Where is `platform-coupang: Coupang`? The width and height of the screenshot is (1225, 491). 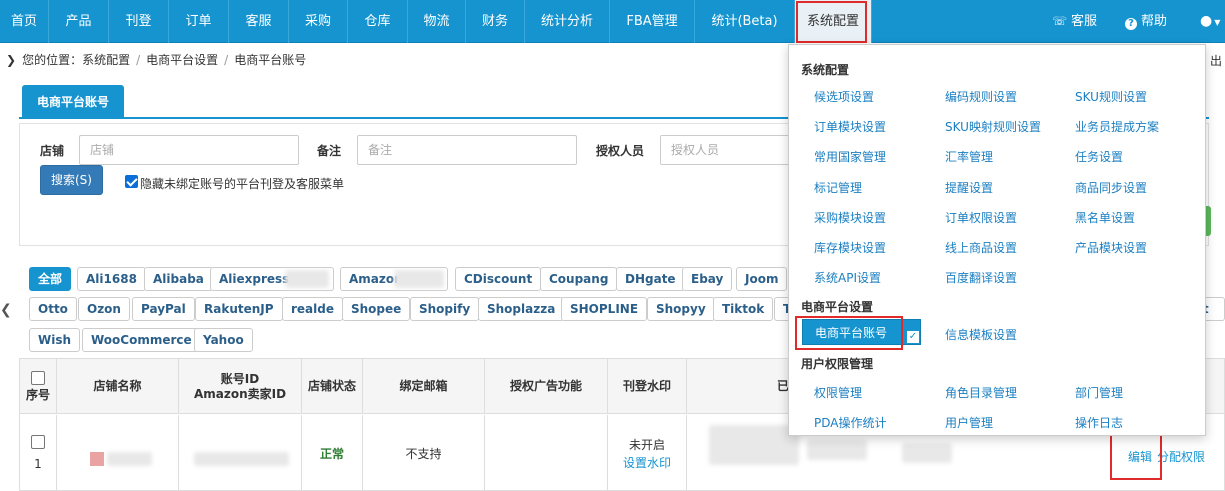 platform-coupang: Coupang is located at coordinates (579, 279).